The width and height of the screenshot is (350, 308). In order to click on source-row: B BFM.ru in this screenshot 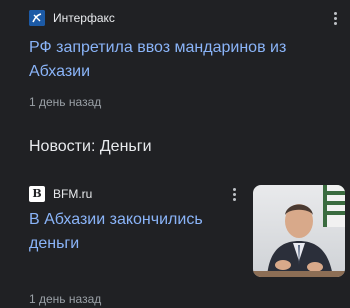, I will do `click(60, 194)`.